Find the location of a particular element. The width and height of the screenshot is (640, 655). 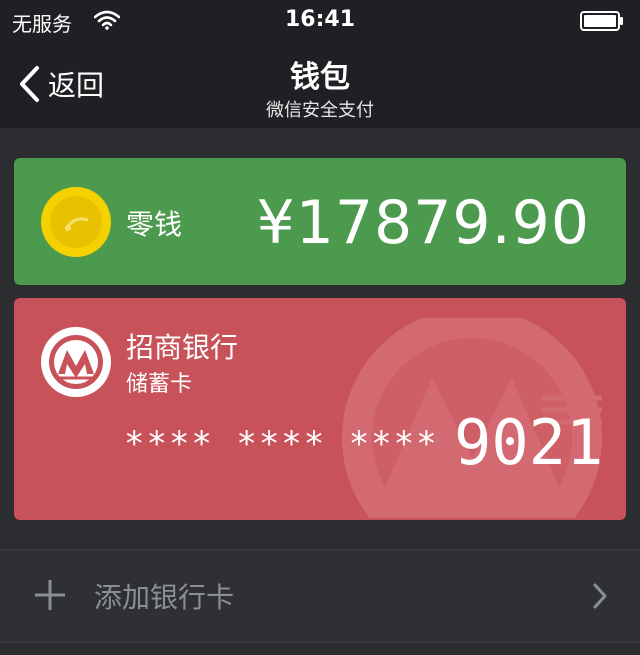

clock: 16:41 is located at coordinates (320, 19).